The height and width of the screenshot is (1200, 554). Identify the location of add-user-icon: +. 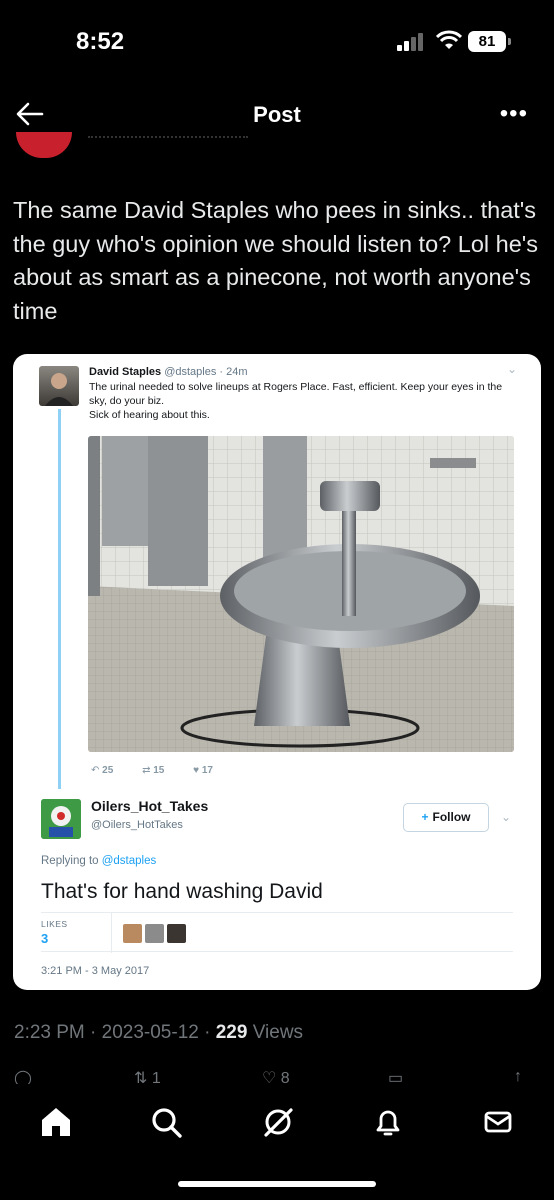
(425, 817).